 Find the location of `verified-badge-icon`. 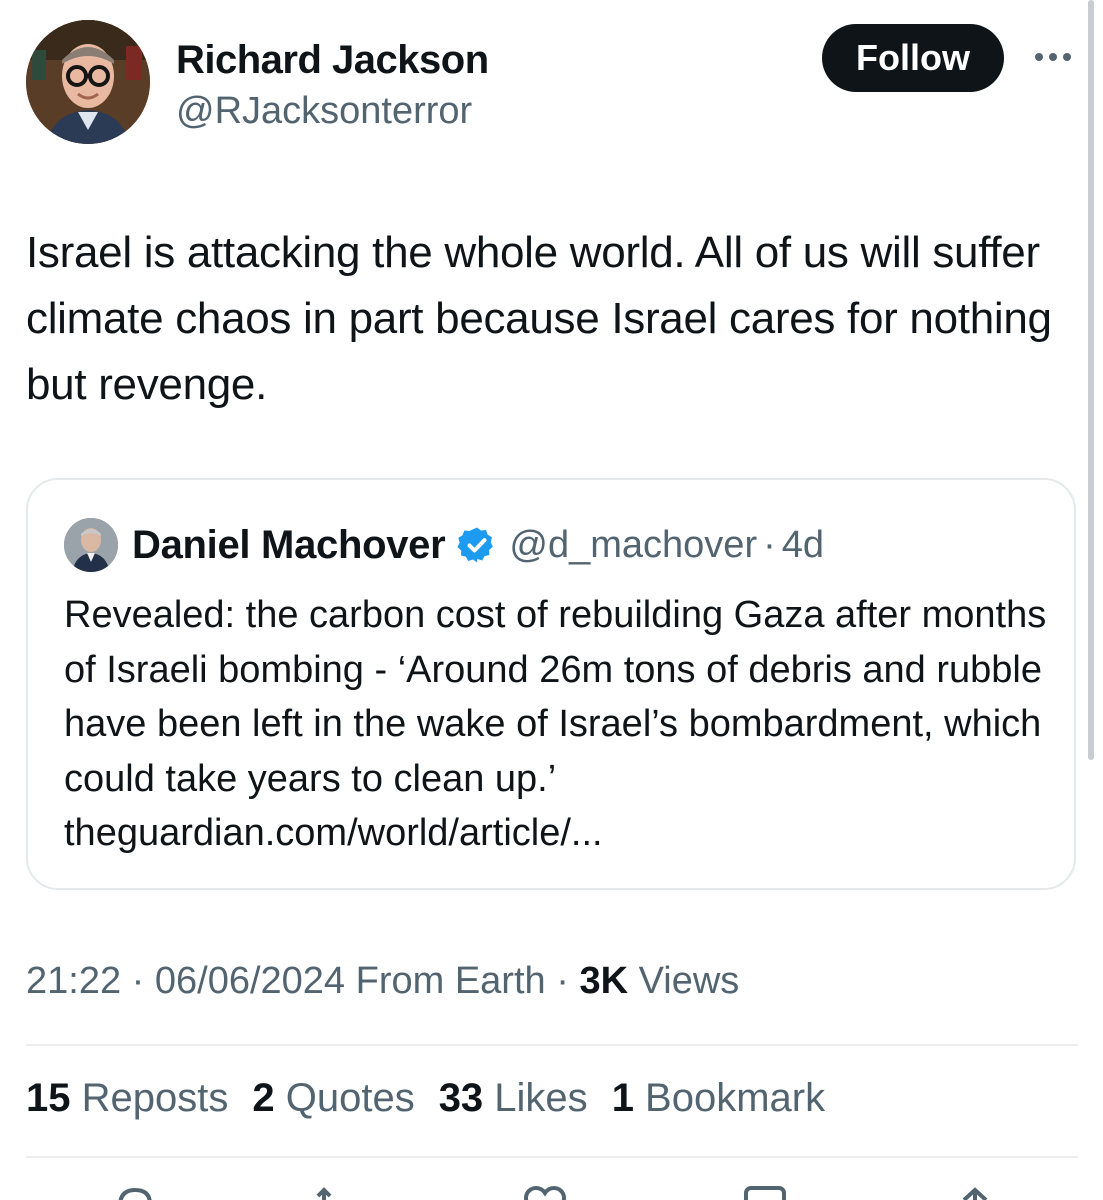

verified-badge-icon is located at coordinates (475, 545).